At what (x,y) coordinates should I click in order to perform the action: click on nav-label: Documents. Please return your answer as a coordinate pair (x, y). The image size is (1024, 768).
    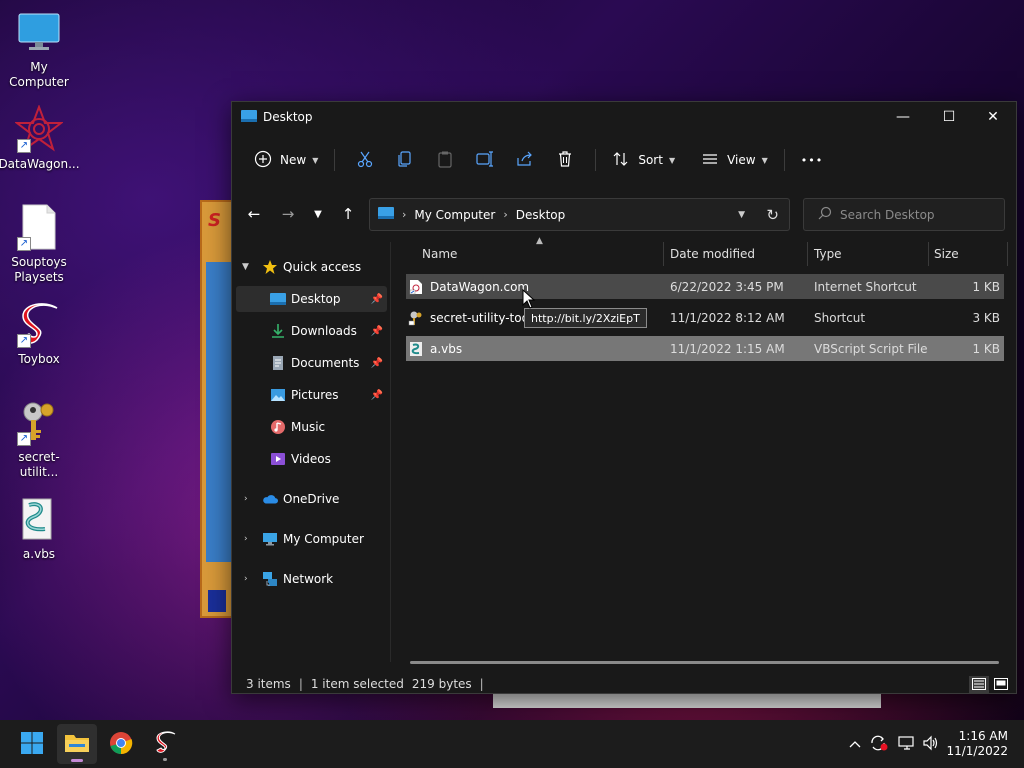
    Looking at the image, I should click on (325, 363).